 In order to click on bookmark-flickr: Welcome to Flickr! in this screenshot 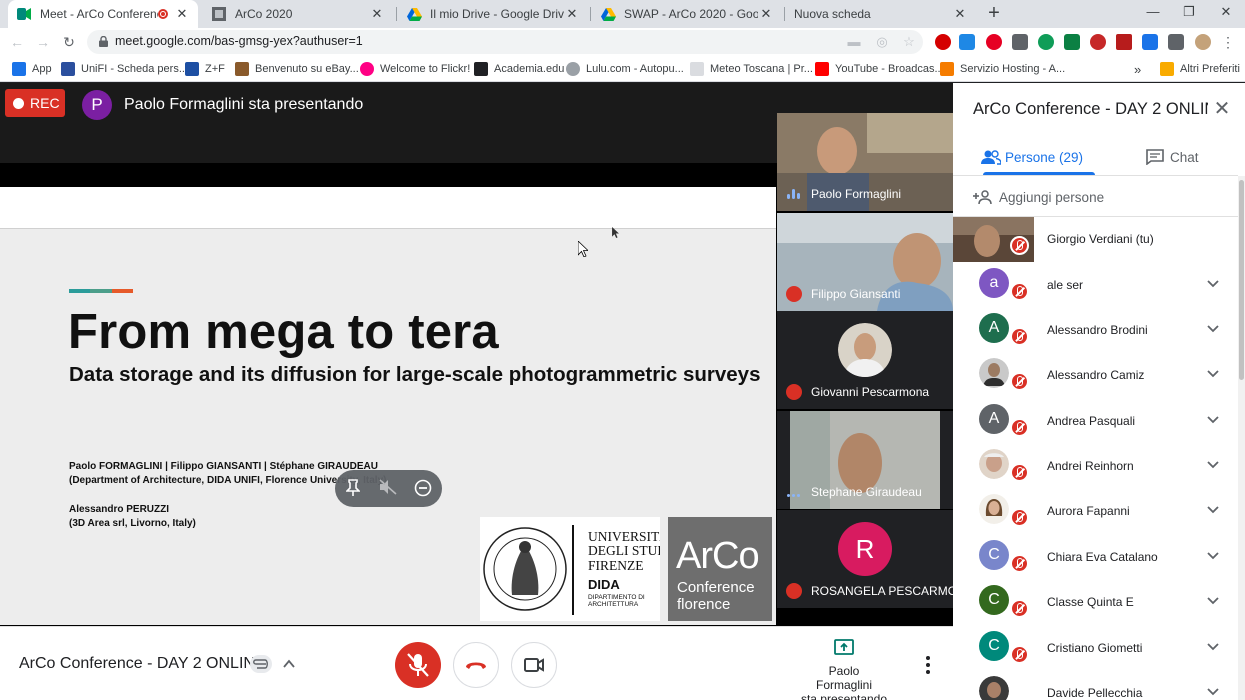, I will do `click(415, 69)`.